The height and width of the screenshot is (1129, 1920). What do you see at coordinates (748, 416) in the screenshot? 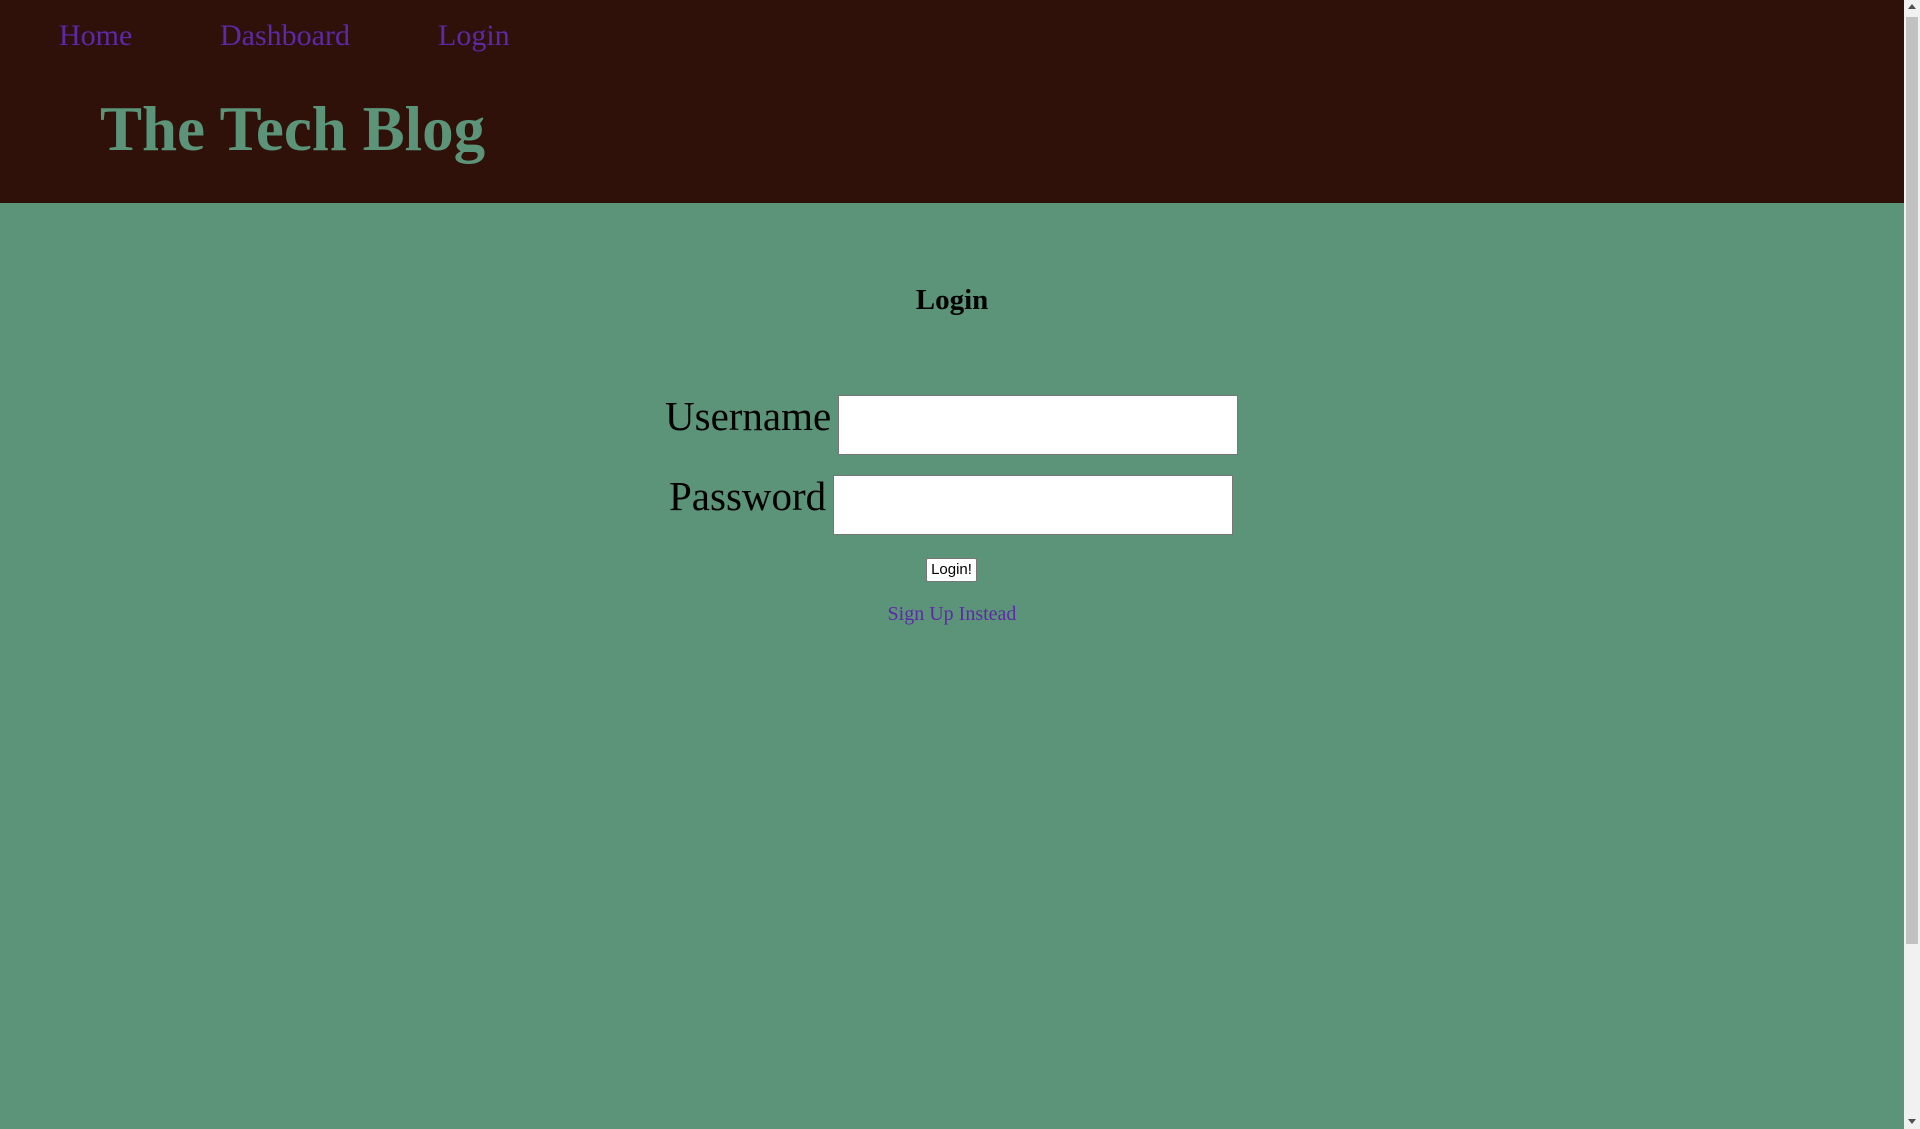
I see `username-label: Username` at bounding box center [748, 416].